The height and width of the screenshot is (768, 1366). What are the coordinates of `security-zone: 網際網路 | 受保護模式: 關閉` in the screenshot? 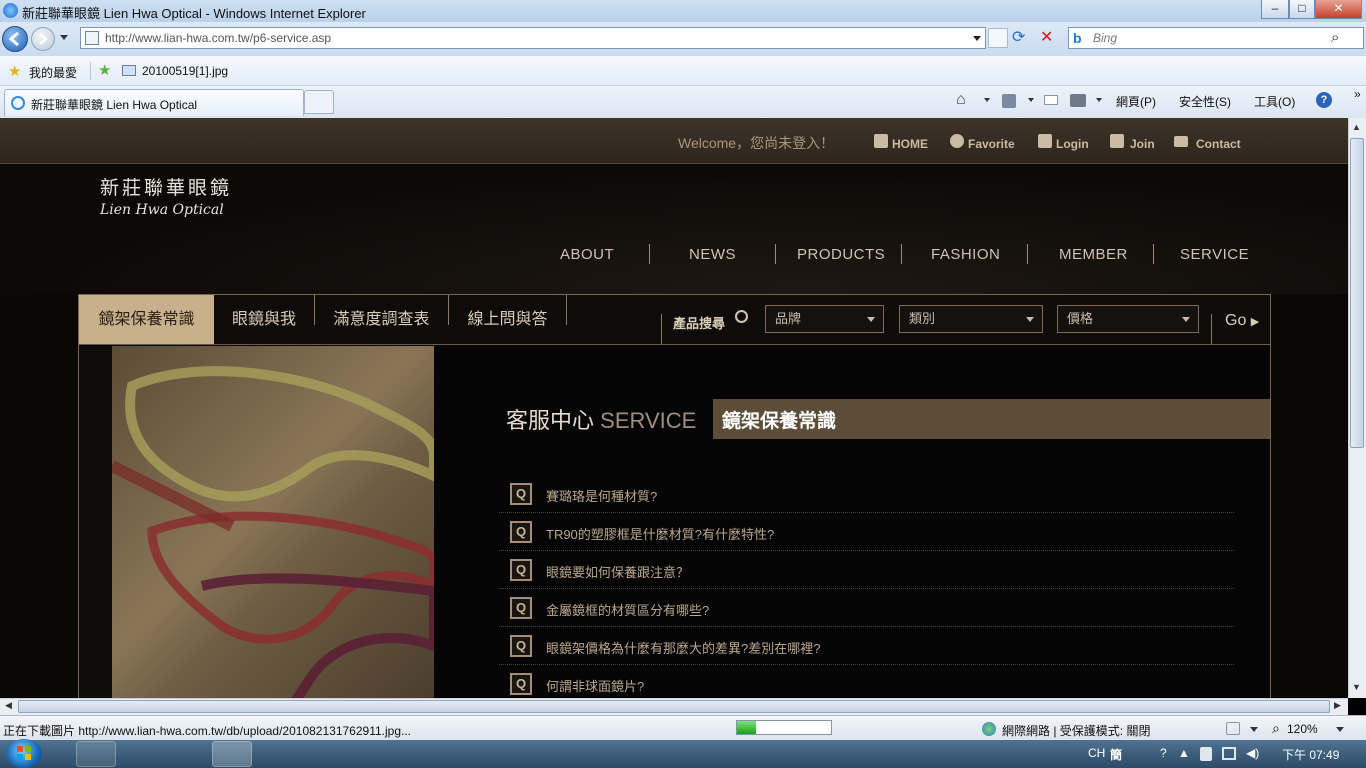 It's located at (1076, 730).